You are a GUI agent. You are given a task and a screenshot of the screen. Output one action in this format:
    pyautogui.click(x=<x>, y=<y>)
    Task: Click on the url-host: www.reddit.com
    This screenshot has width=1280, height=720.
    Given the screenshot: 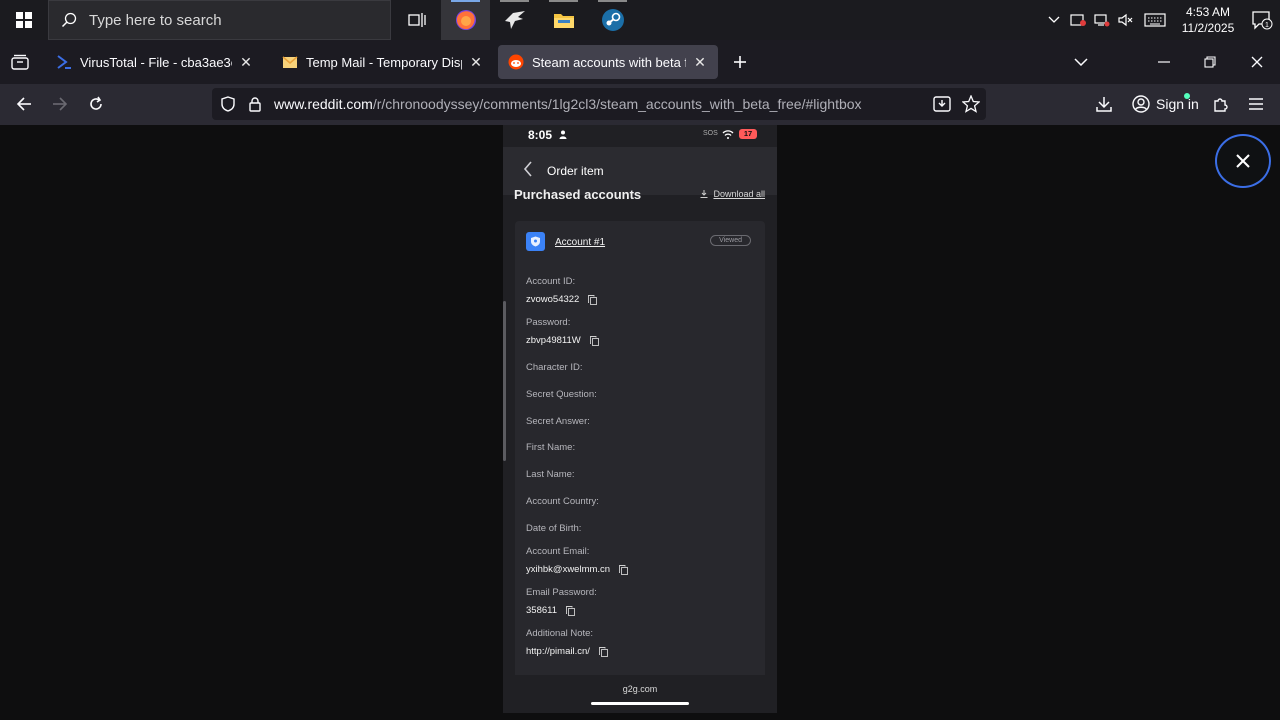 What is the action you would take?
    pyautogui.click(x=323, y=104)
    